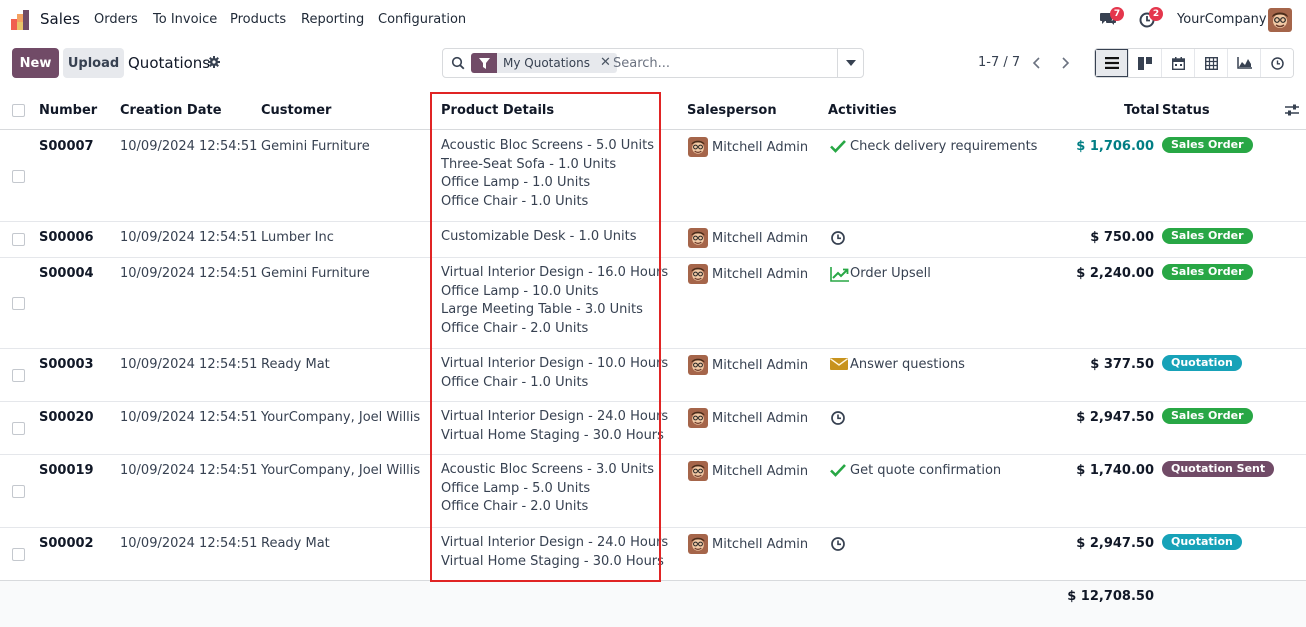 This screenshot has height=627, width=1306. Describe the element at coordinates (185, 19) in the screenshot. I see `menu-to-invoice: To Invoice` at that location.